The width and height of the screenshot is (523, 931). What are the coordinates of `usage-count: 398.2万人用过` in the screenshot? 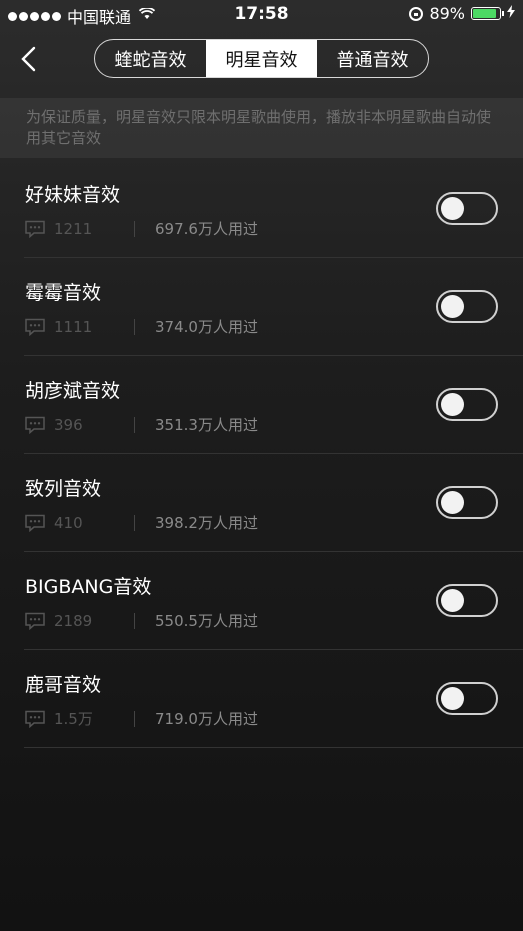 It's located at (206, 523).